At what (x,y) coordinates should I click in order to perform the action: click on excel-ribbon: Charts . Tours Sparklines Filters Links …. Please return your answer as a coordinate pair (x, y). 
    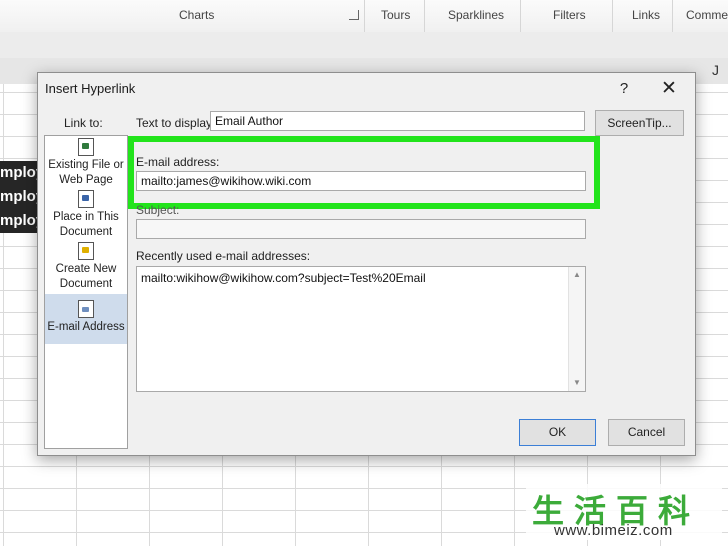
    Looking at the image, I should click on (364, 16).